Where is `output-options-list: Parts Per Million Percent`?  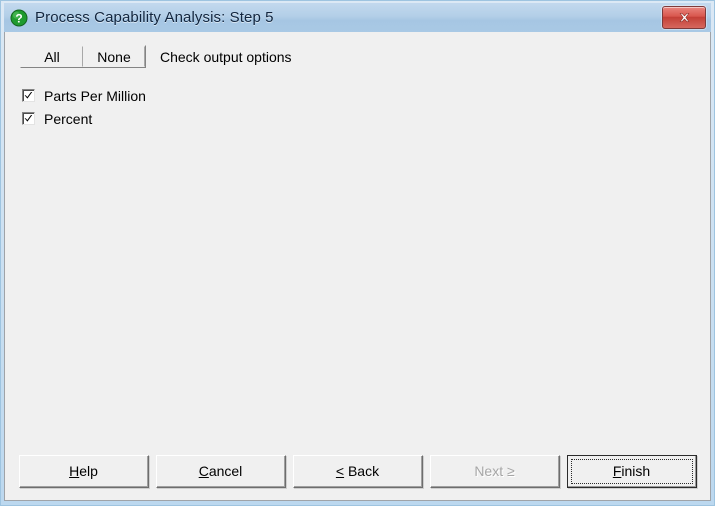 output-options-list: Parts Per Million Percent is located at coordinates (84, 107).